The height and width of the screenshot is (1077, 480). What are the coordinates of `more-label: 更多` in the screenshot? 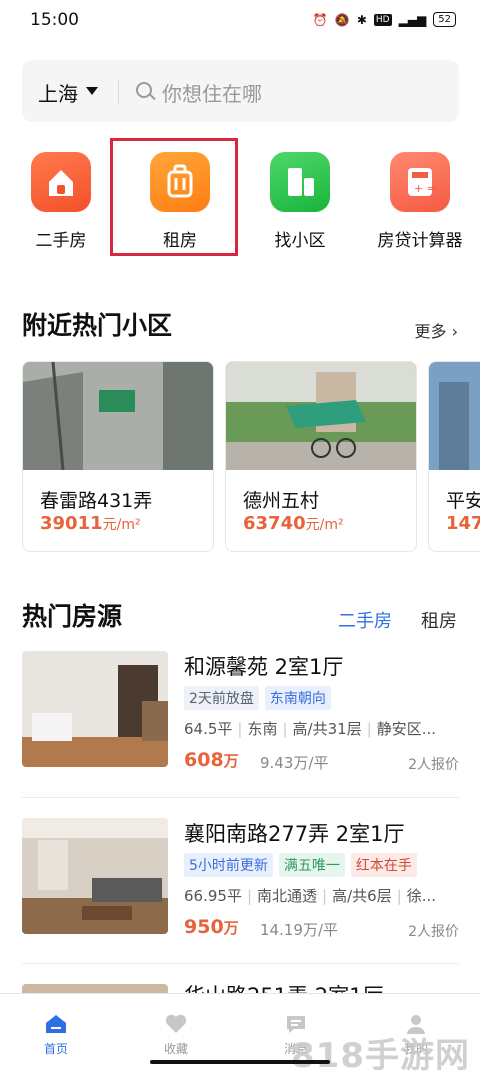 It's located at (430, 331).